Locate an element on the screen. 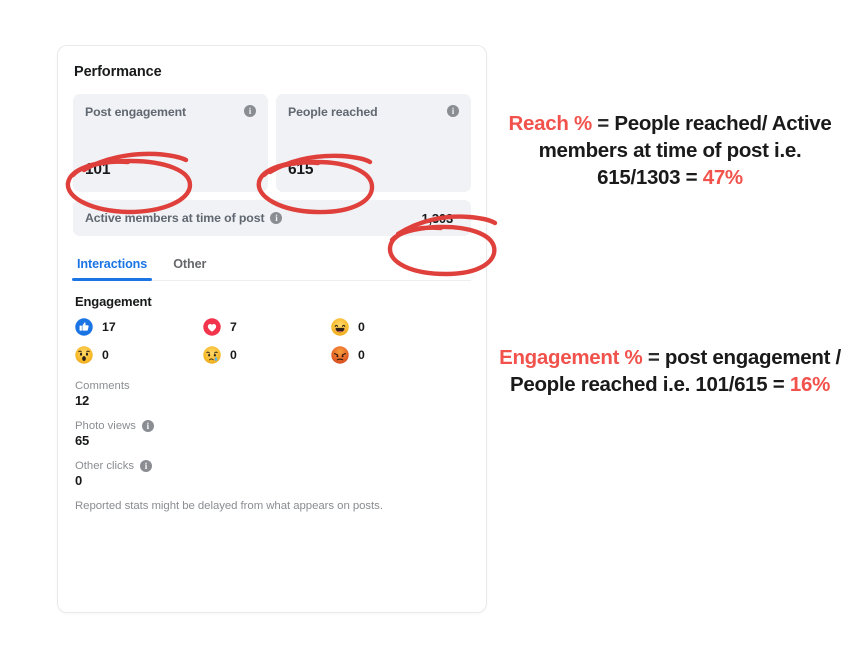 The image size is (853, 645). stat-tile-value: 101 is located at coordinates (98, 169).